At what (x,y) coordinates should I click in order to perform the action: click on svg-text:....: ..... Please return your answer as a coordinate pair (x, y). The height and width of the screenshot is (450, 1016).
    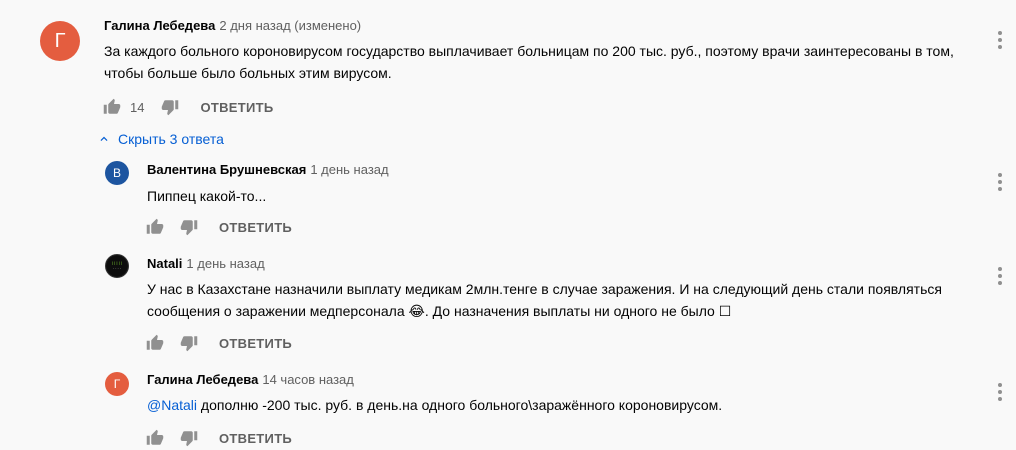
    Looking at the image, I should click on (117, 268).